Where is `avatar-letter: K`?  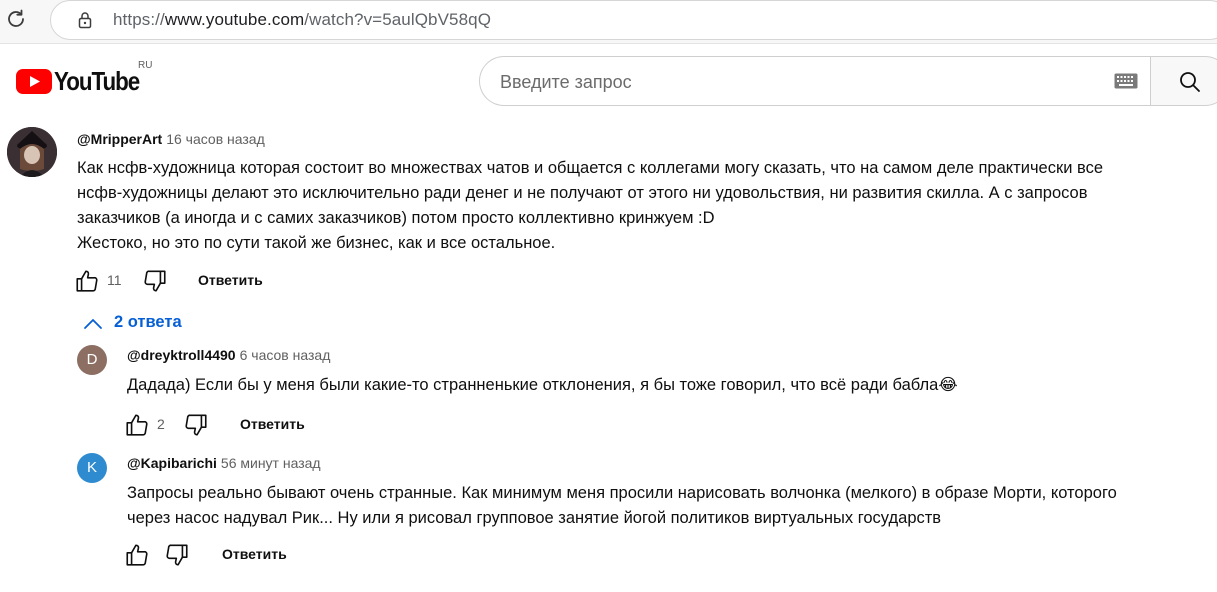
avatar-letter: K is located at coordinates (91, 467).